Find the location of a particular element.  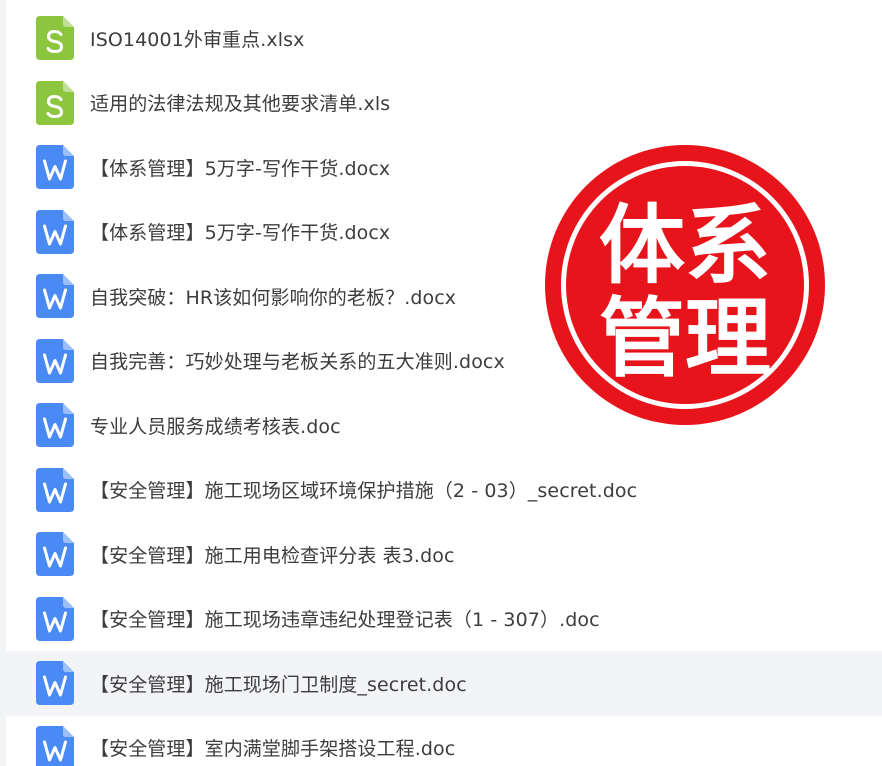

watermark-stamp: 体系 管理 is located at coordinates (685, 285).